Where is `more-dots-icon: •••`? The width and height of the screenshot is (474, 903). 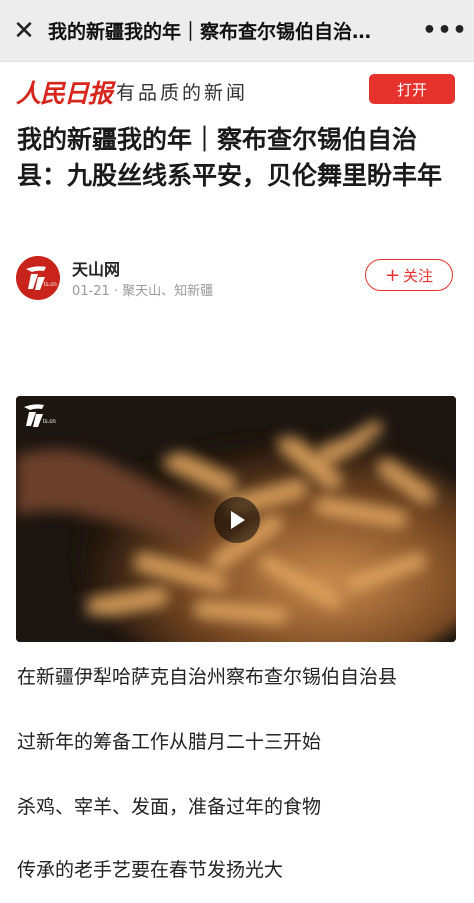
more-dots-icon: ••• is located at coordinates (445, 31).